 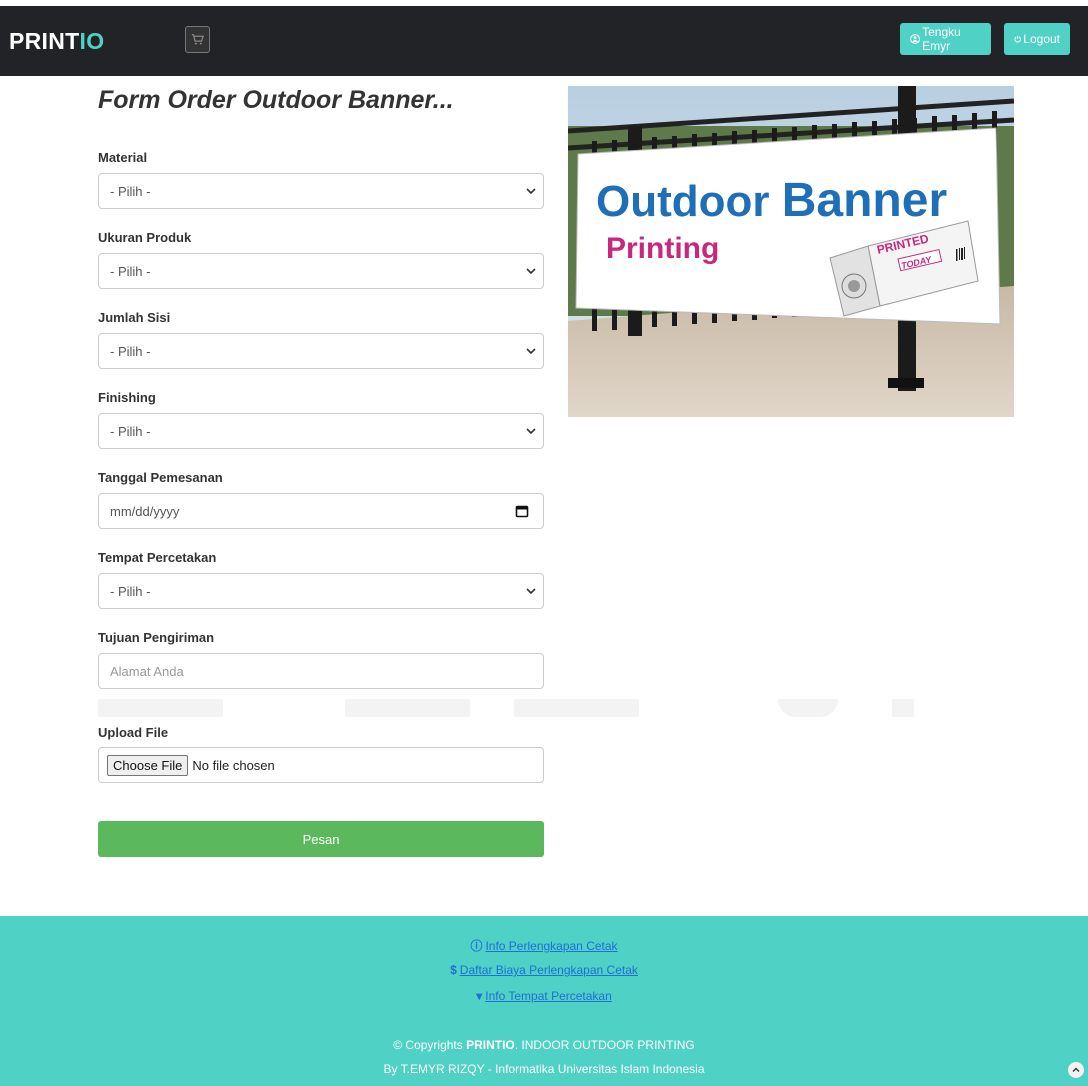 I want to click on copyright-suffix: . INDOOR OUTDOOR PRINTING, so click(x=604, y=1045).